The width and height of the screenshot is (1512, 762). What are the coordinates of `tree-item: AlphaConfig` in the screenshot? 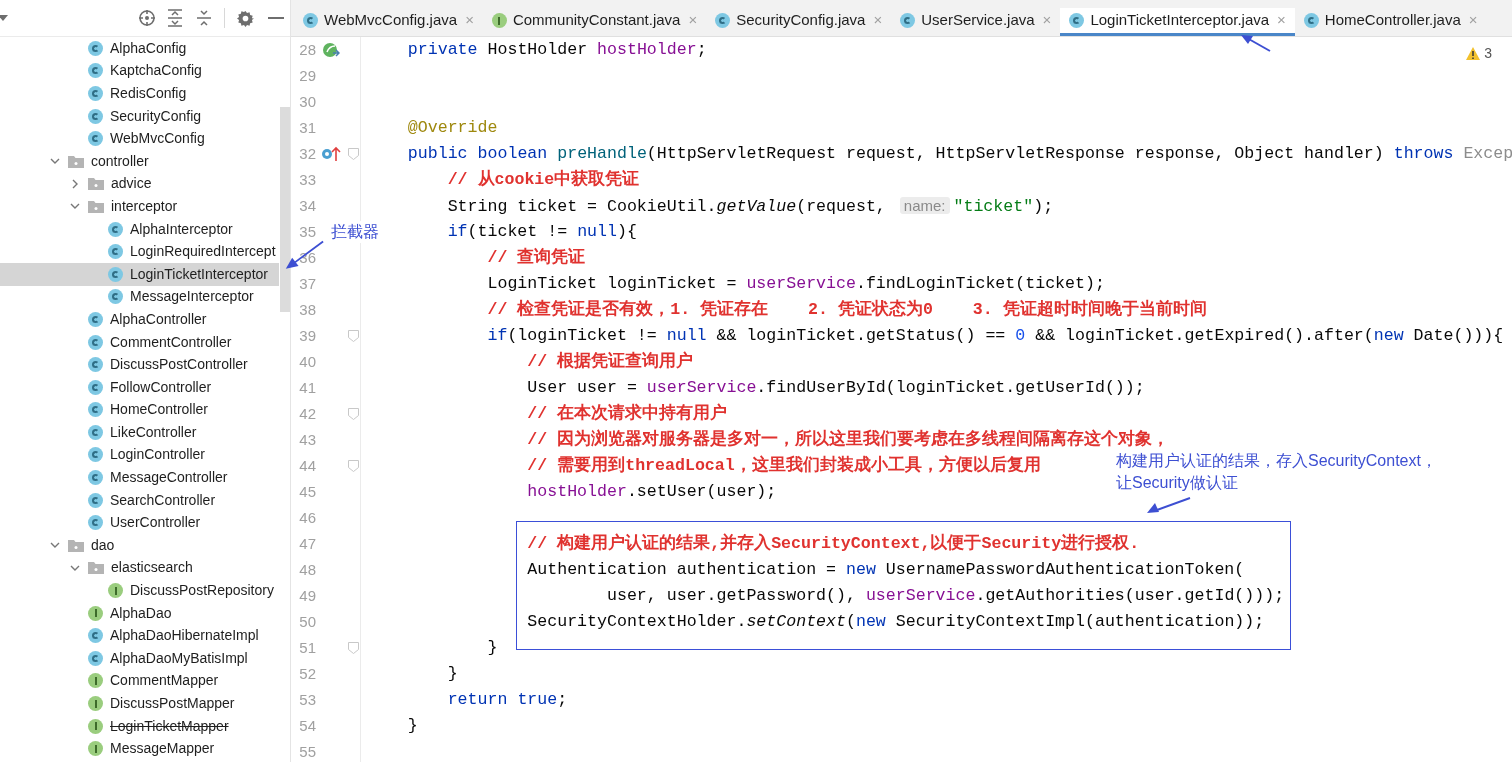 It's located at (139, 48).